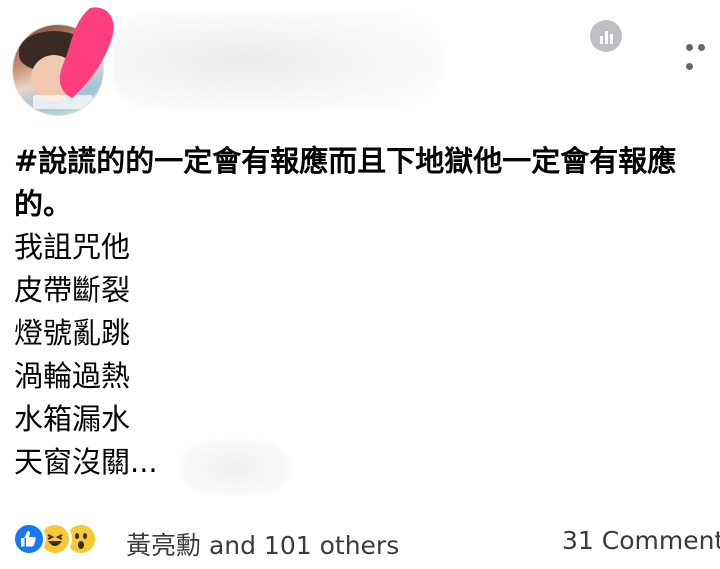  I want to click on post-line: 我詛咒他, so click(72, 247).